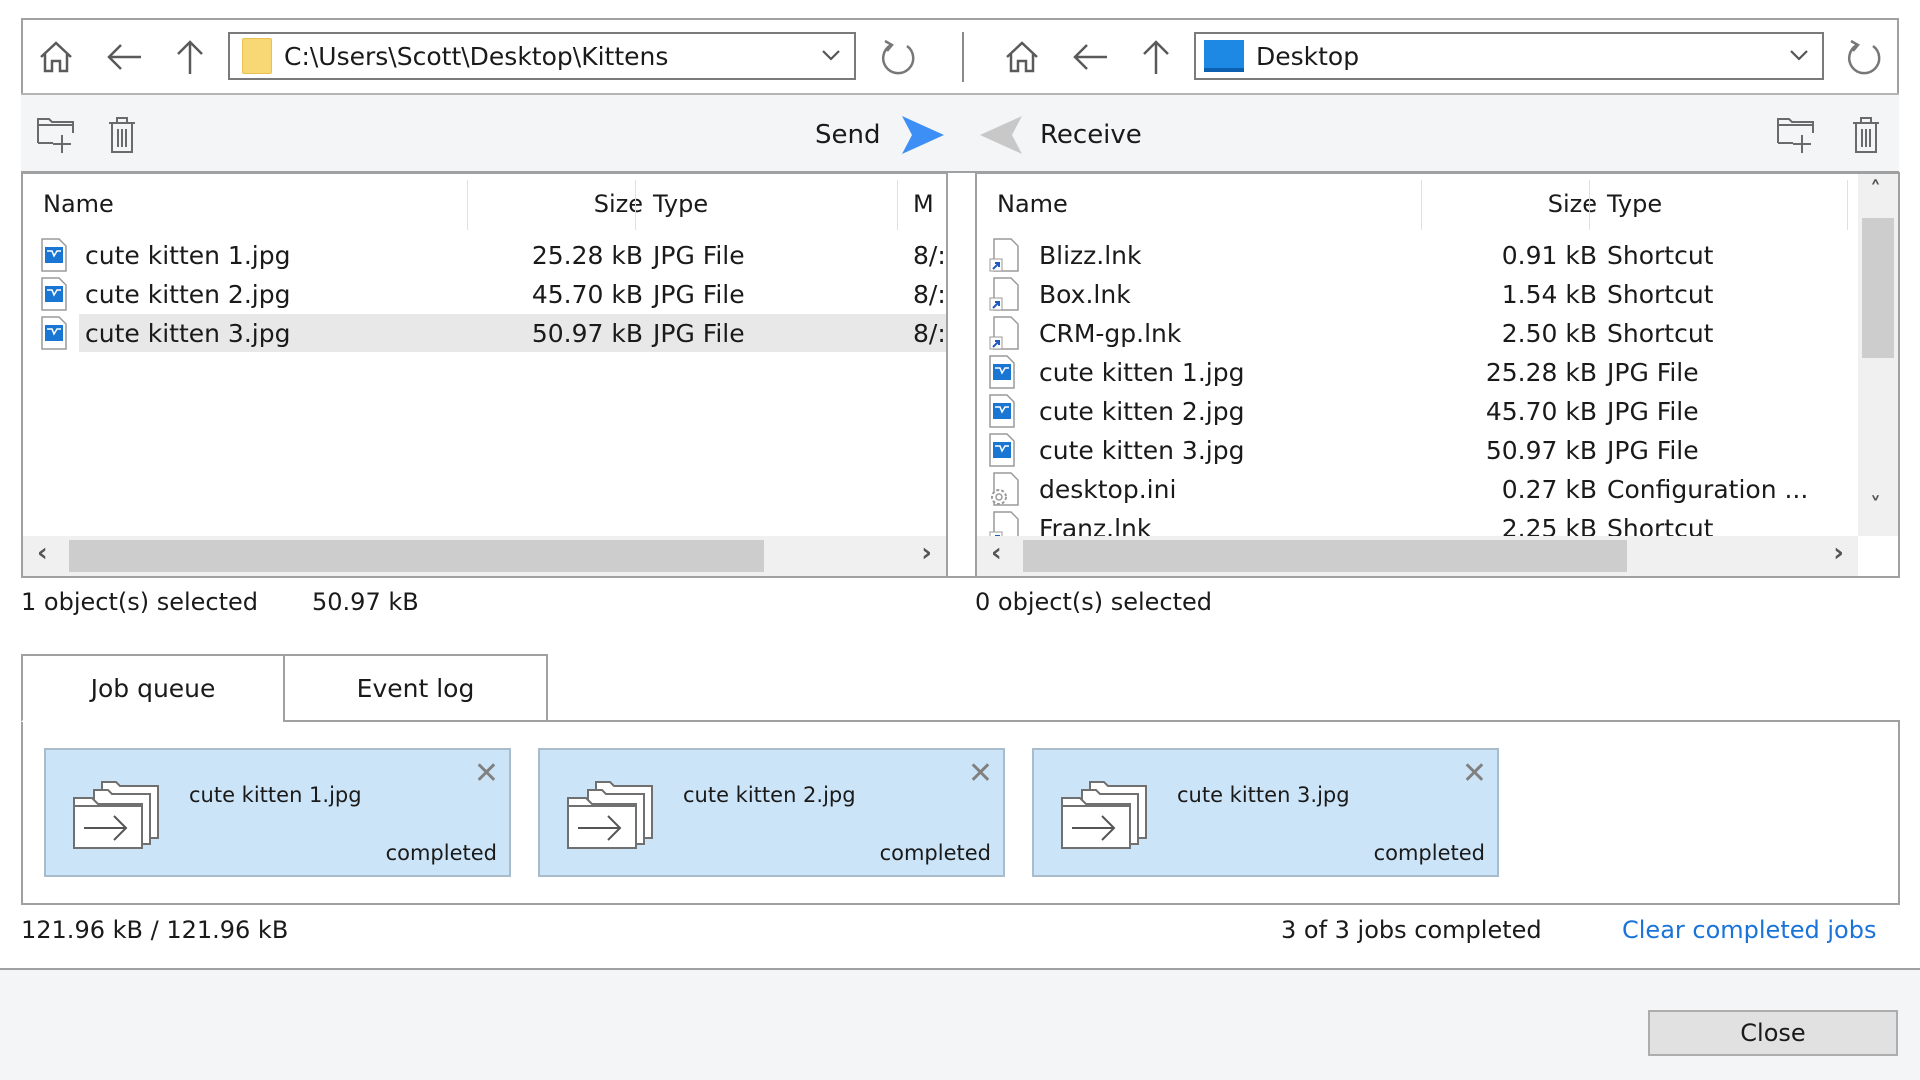  Describe the element at coordinates (1108, 489) in the screenshot. I see `file-name: desktop.ini` at that location.